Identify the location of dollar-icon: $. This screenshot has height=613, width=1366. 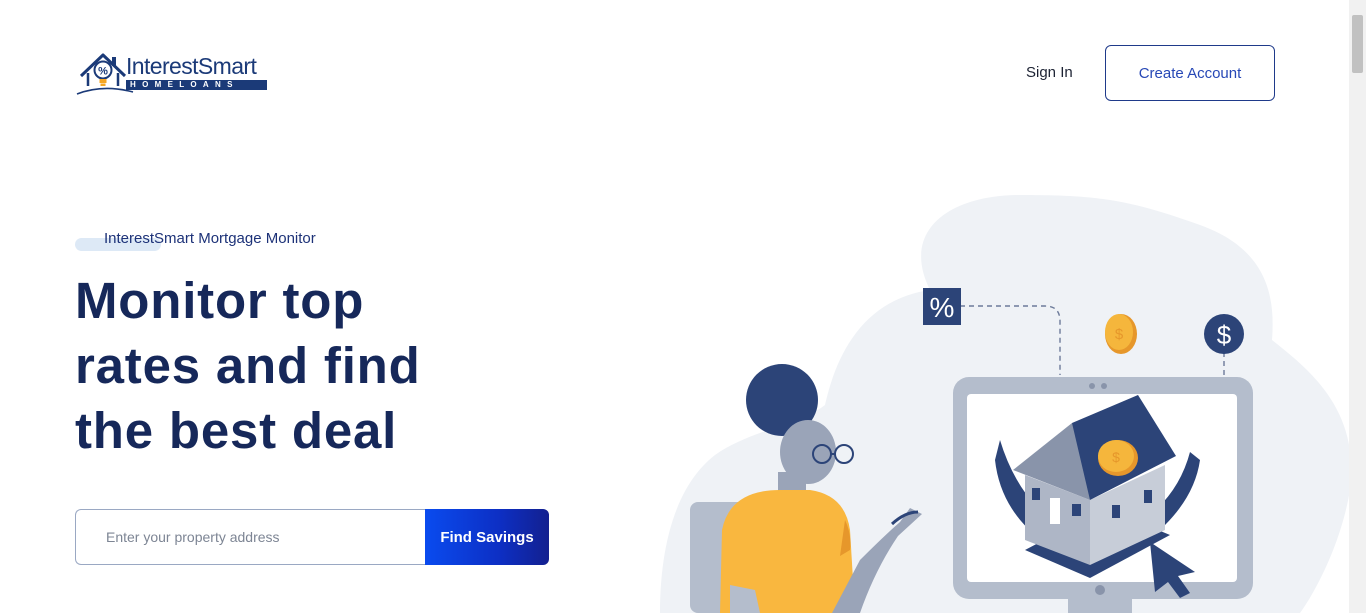
(1224, 334).